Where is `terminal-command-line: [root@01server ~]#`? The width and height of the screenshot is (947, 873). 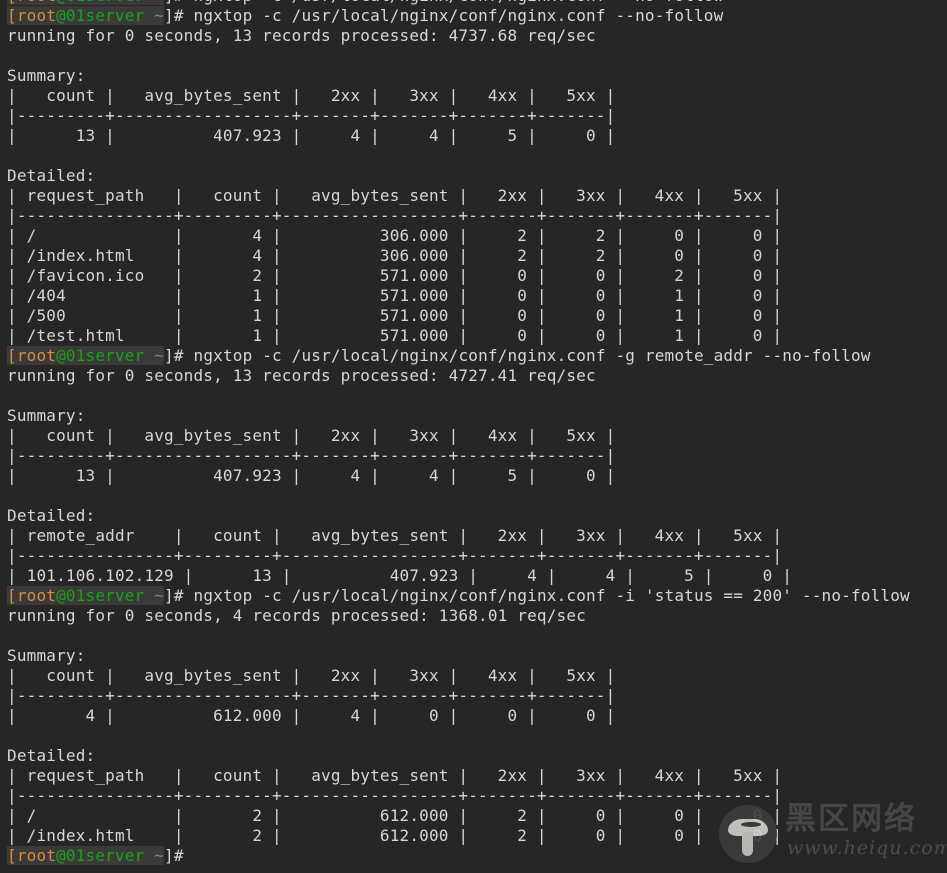
terminal-command-line: [root@01server ~]# is located at coordinates (458, 856).